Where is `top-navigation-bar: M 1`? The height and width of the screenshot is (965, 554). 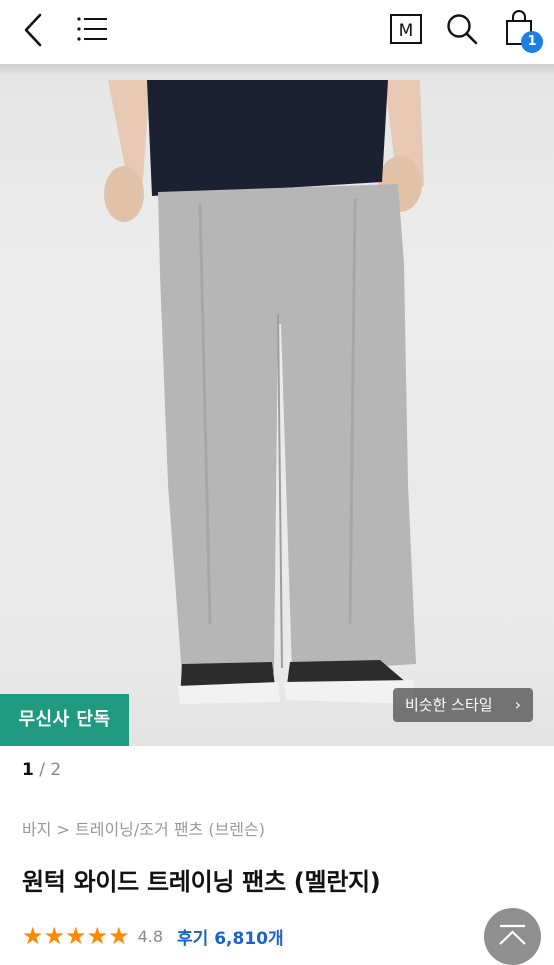 top-navigation-bar: M 1 is located at coordinates (277, 32).